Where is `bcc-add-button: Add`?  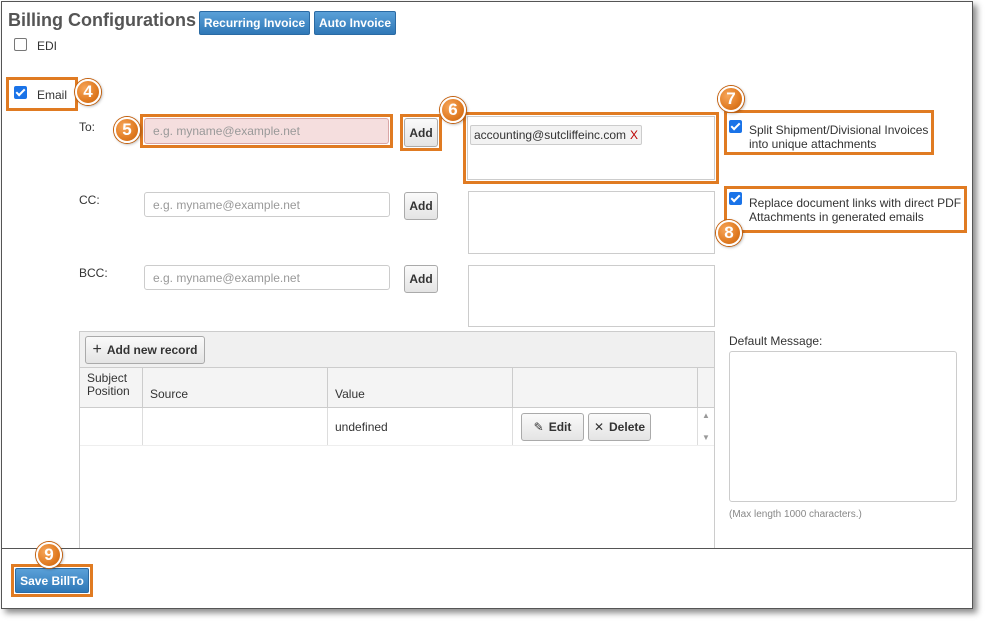
bcc-add-button: Add is located at coordinates (421, 279).